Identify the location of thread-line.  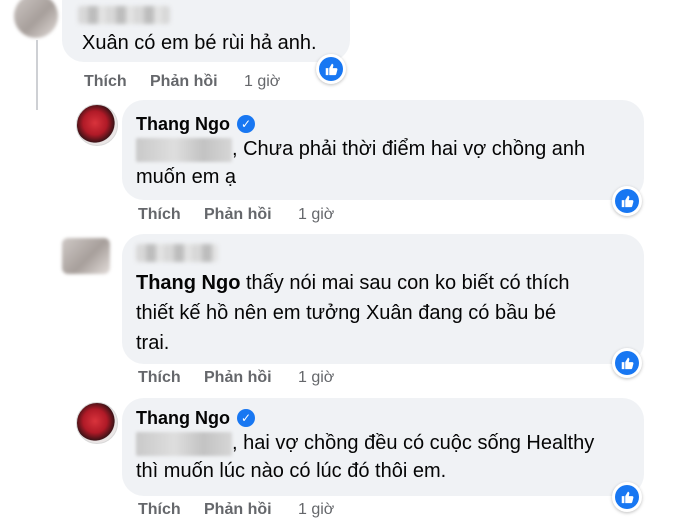
(37, 75).